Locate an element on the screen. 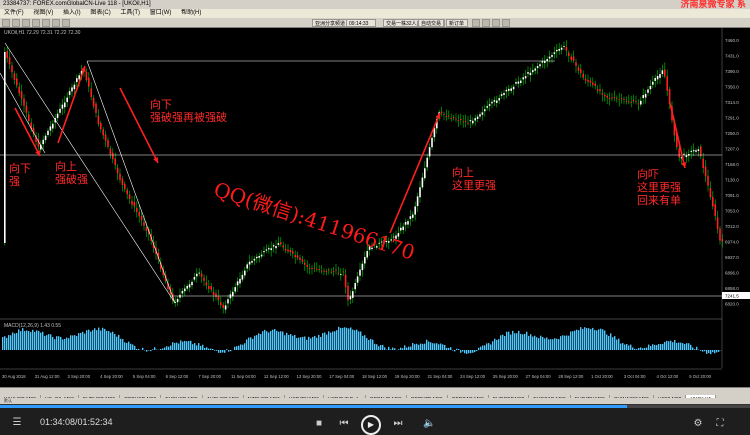  menu-tools: 工具(T) is located at coordinates (130, 13).